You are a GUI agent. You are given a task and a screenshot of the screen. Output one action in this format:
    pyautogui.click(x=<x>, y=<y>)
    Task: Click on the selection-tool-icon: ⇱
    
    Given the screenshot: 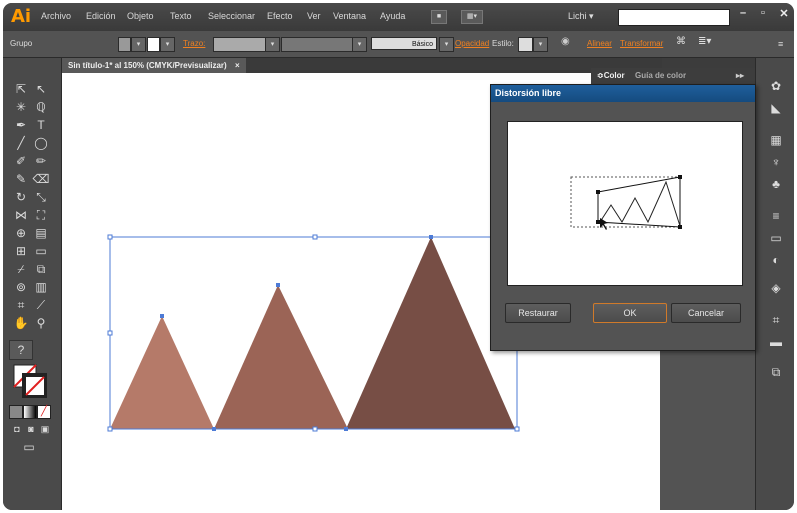 What is the action you would take?
    pyautogui.click(x=21, y=89)
    